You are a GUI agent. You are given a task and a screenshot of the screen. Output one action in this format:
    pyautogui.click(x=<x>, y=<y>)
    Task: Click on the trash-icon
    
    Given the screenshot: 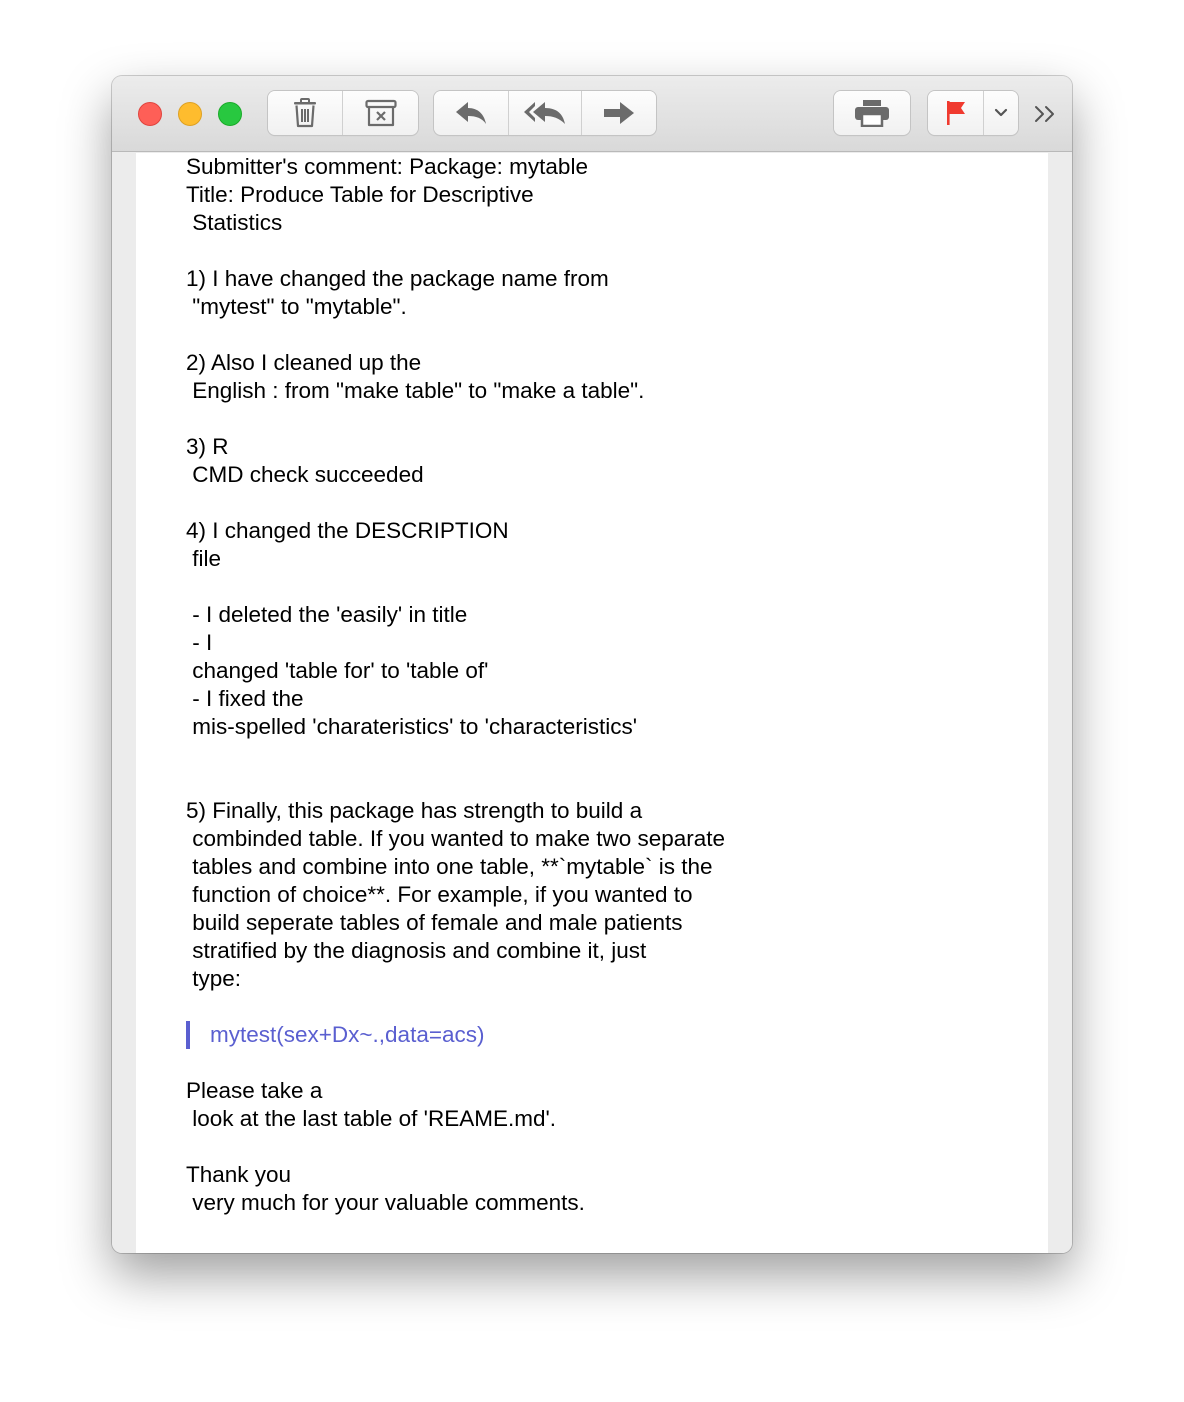 What is the action you would take?
    pyautogui.click(x=305, y=113)
    